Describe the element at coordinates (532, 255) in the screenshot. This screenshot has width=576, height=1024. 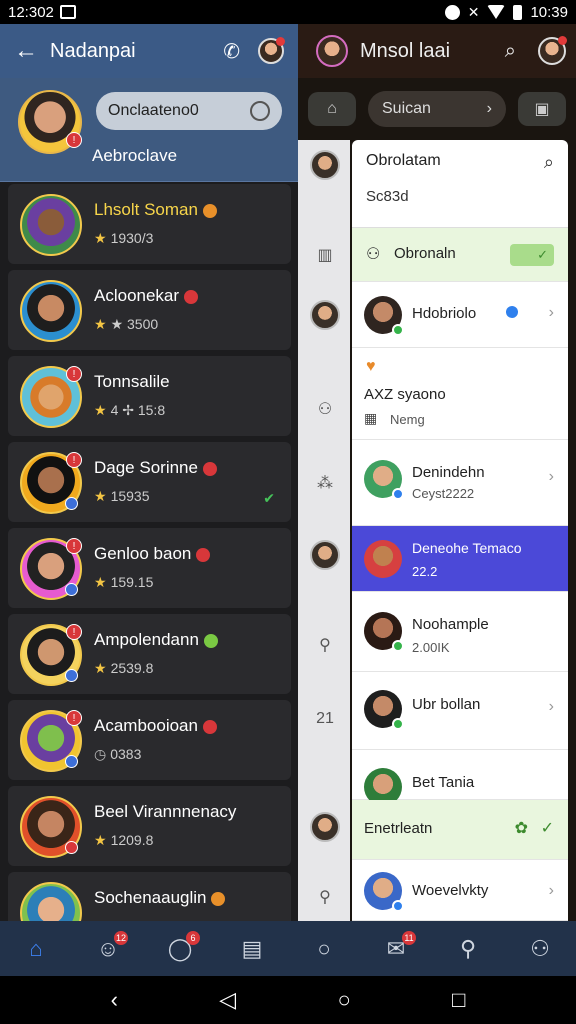
I see `toggle-switch: ✓` at that location.